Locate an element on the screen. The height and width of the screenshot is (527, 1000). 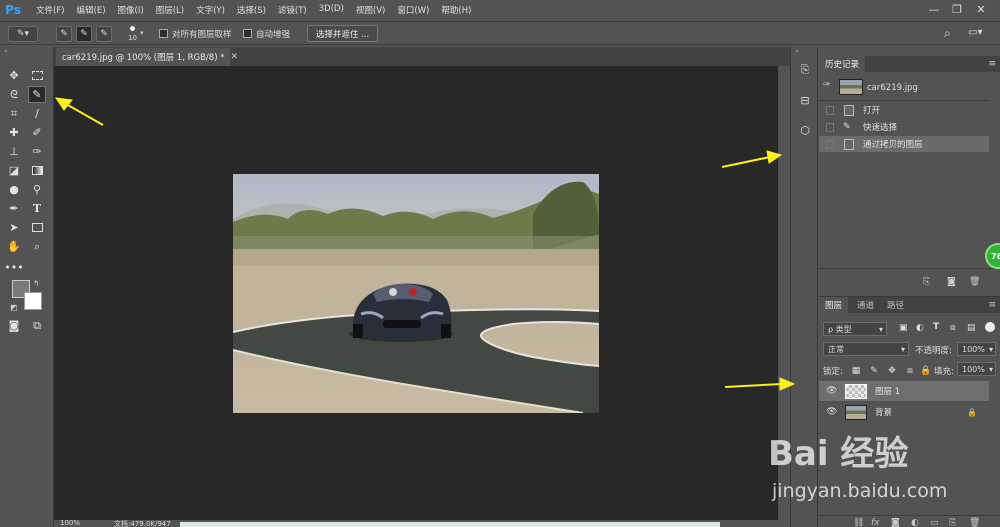
lock-artboard-icon: ⧈ is located at coordinates (910, 370).